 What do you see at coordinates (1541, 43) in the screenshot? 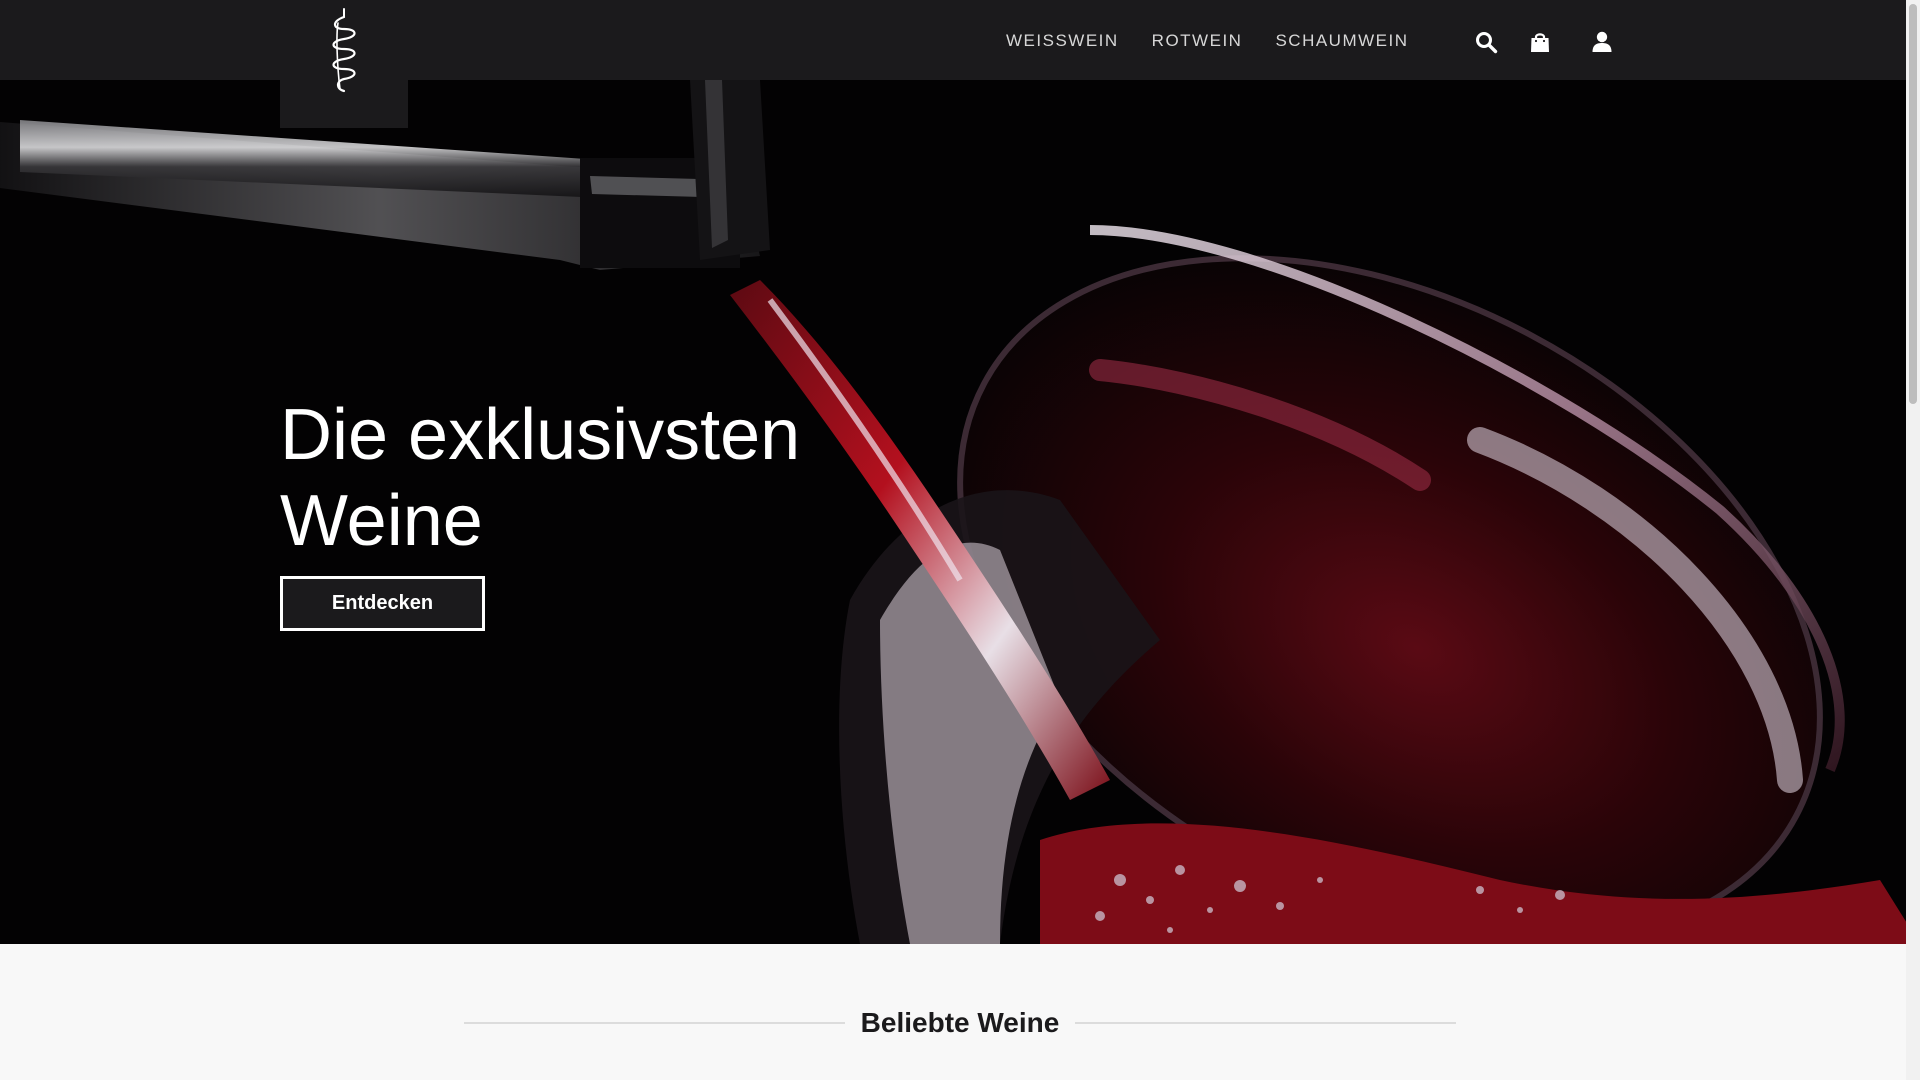
I see `shopping-bag-icon` at bounding box center [1541, 43].